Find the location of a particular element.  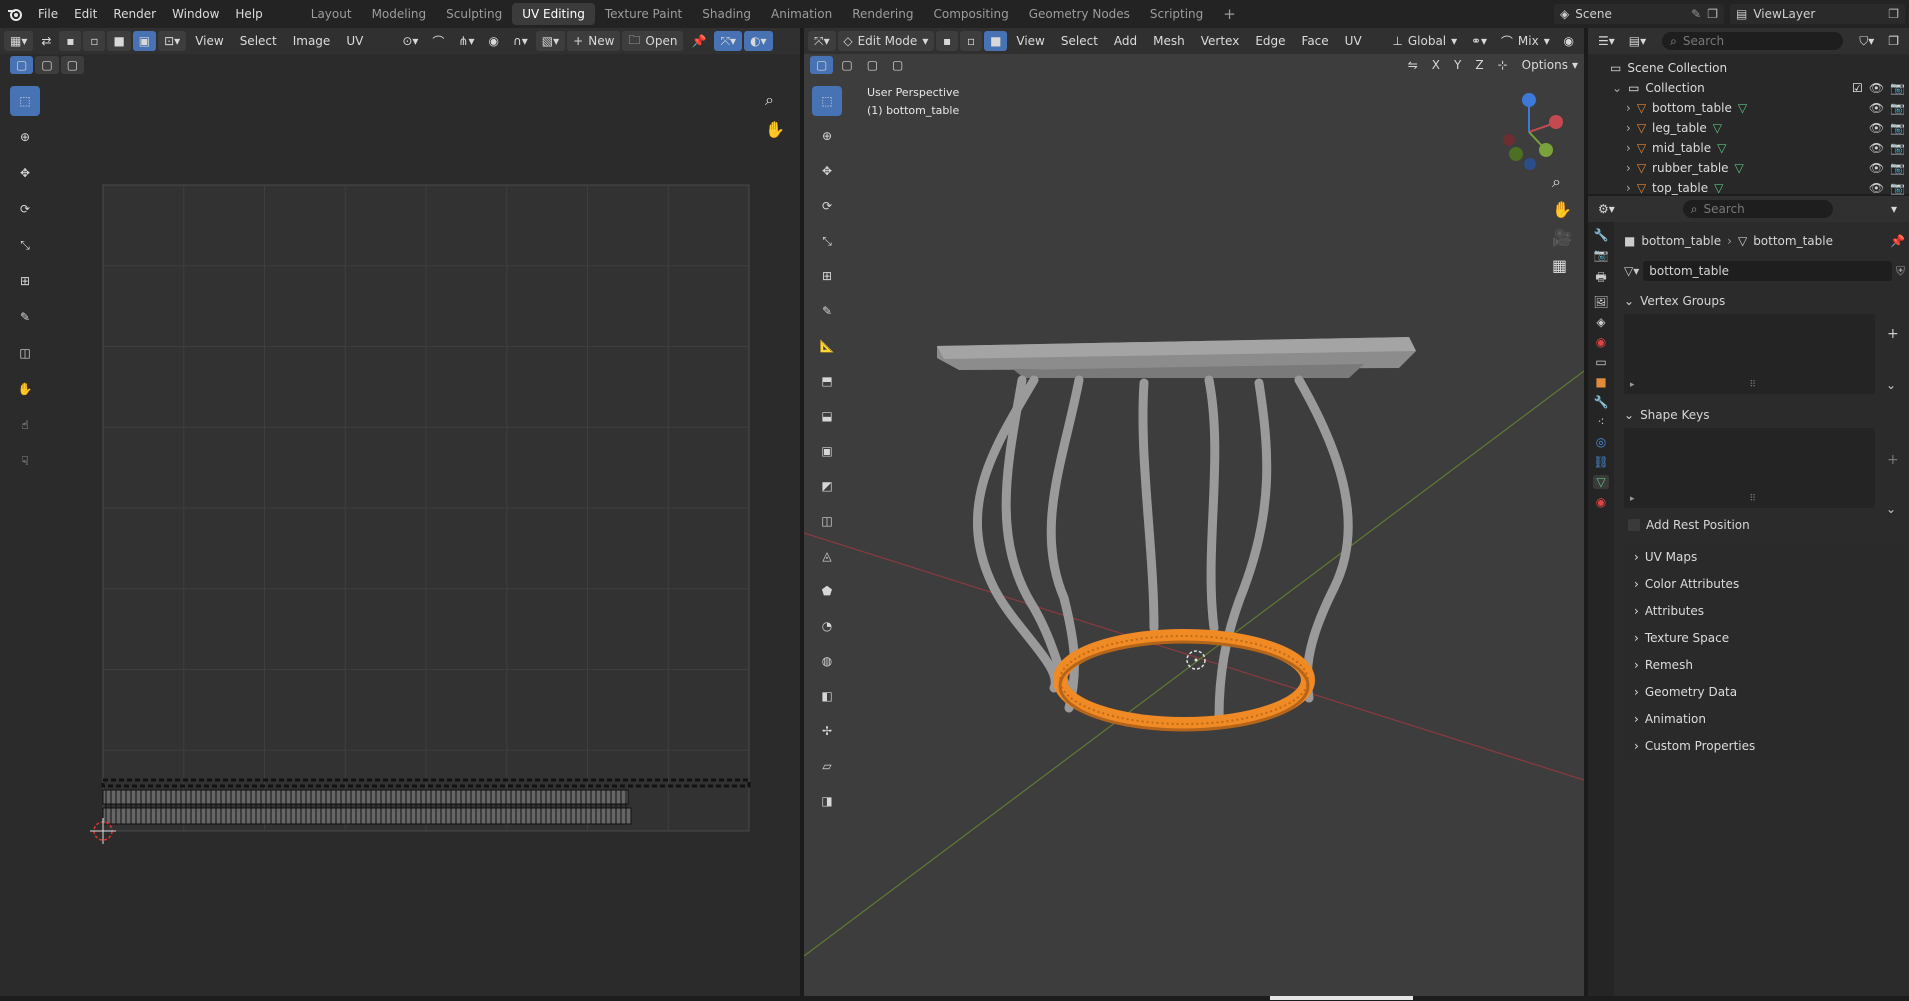

mesh-browse-dropdown: ▽▾ is located at coordinates (1631, 271).